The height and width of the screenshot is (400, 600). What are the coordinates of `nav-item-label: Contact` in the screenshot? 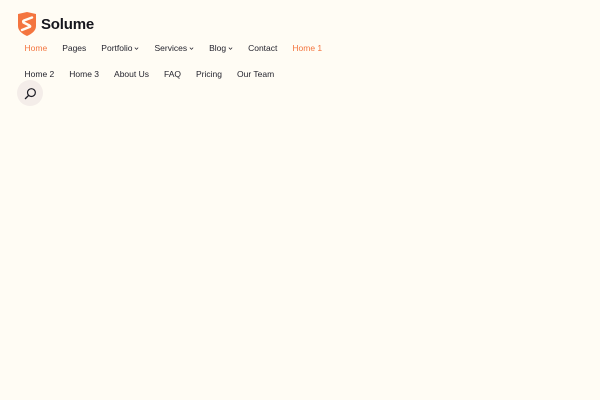 It's located at (263, 48).